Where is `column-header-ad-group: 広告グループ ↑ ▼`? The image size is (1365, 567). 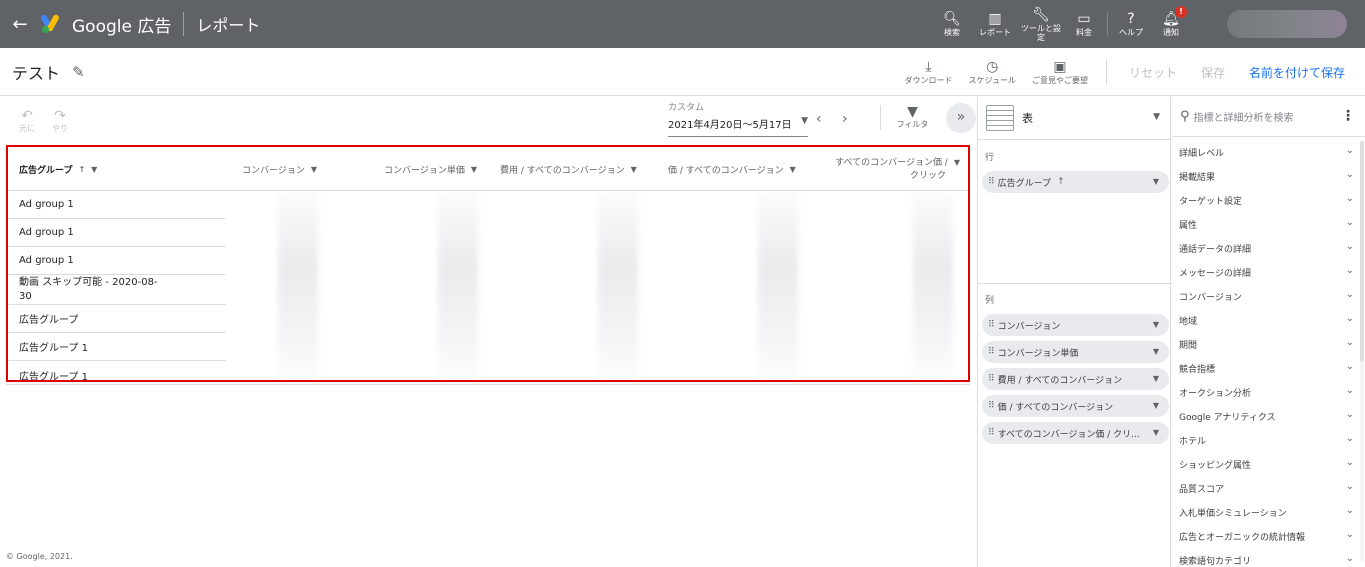
column-header-ad-group: 広告グループ ↑ ▼ is located at coordinates (119, 169).